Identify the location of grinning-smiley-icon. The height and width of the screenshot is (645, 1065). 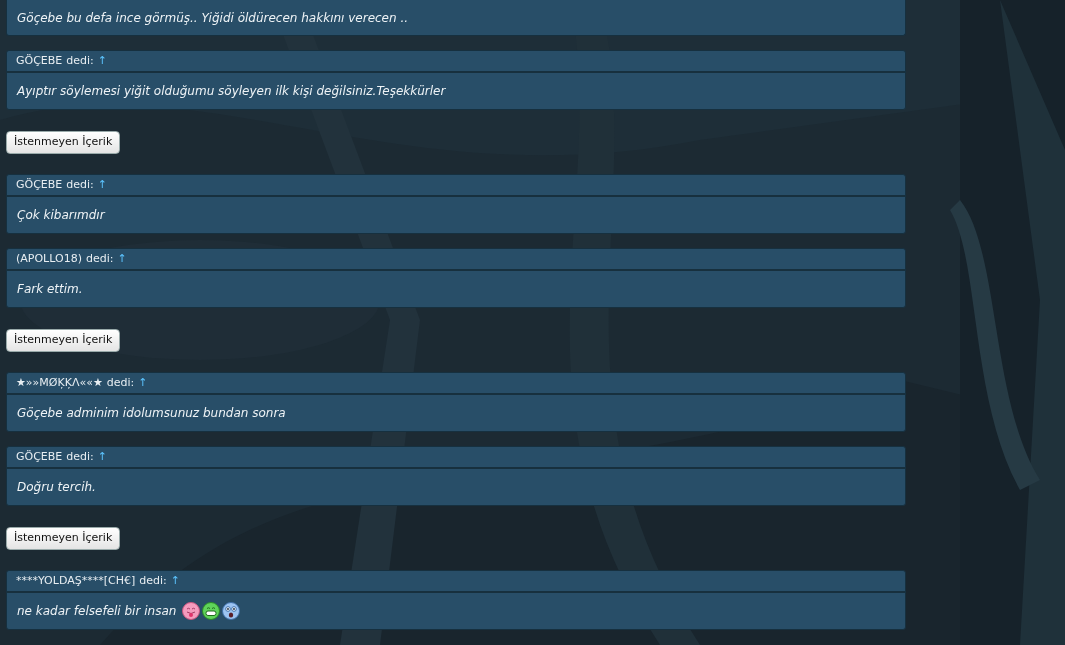
(211, 611).